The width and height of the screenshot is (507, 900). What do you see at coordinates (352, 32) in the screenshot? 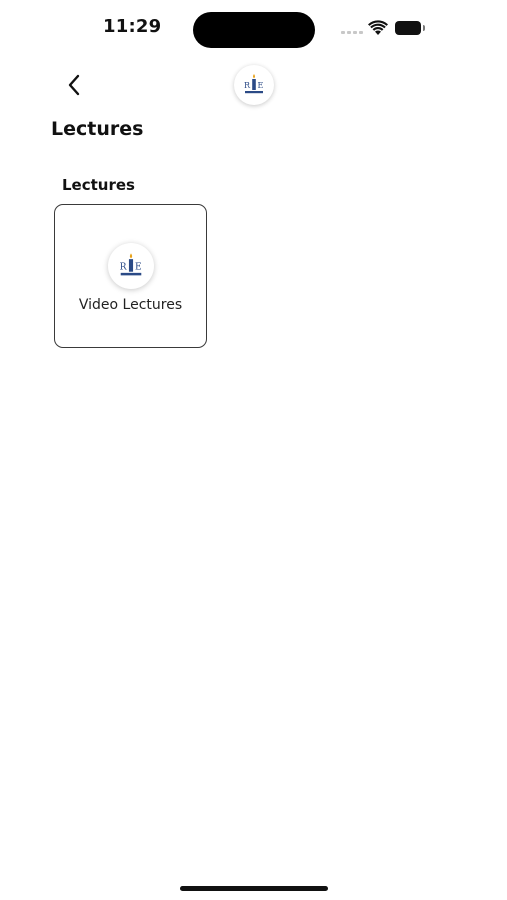
I see `signal-dots-icon` at bounding box center [352, 32].